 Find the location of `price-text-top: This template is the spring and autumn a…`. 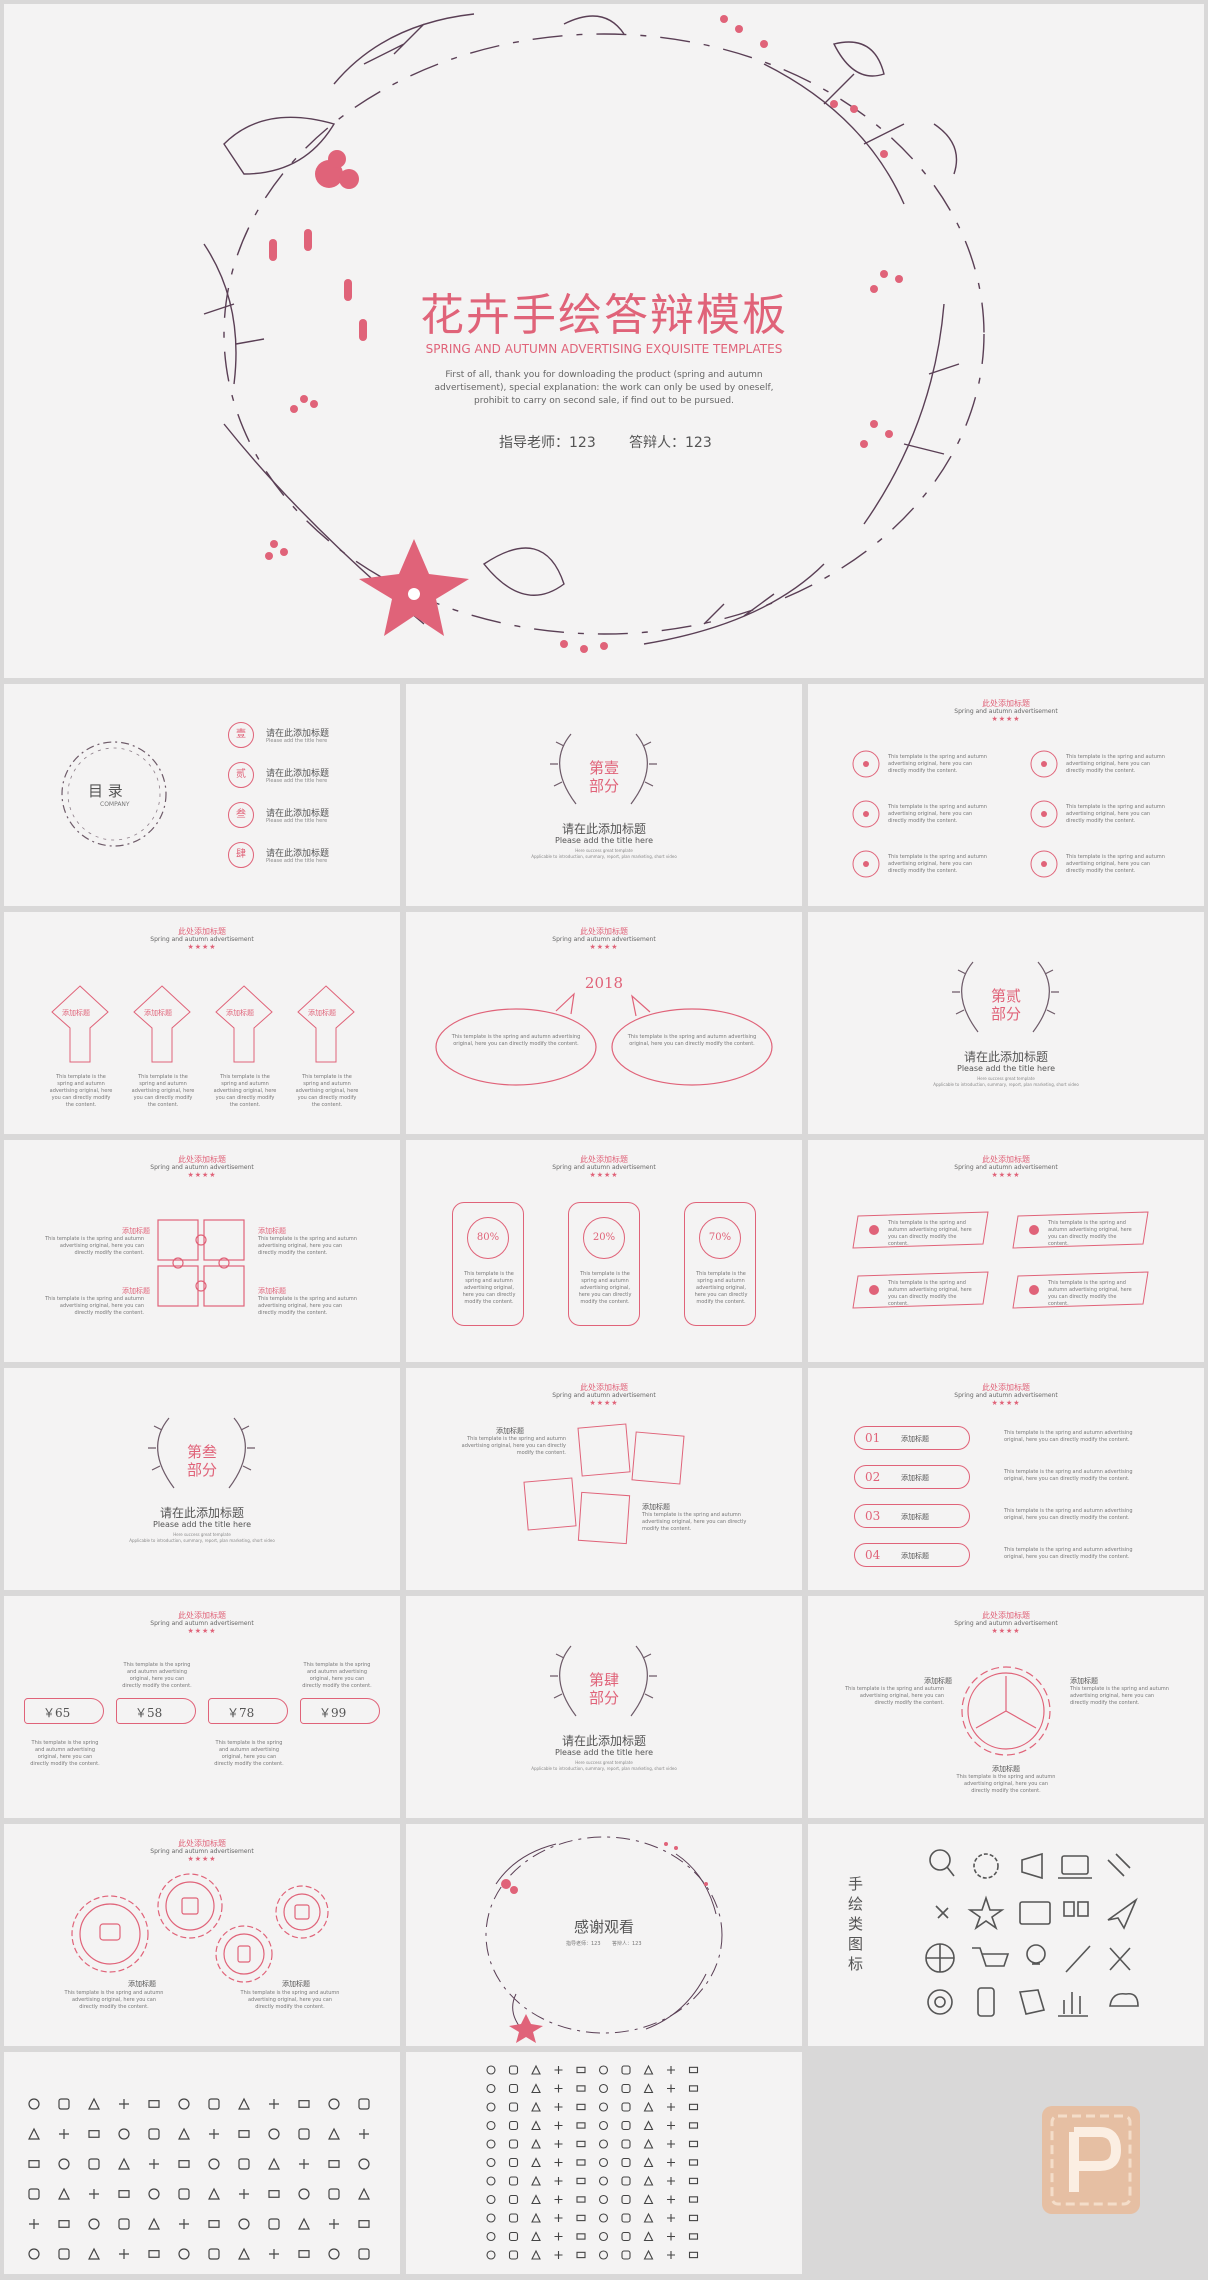

price-text-top: This template is the spring and autumn a… is located at coordinates (157, 1675).